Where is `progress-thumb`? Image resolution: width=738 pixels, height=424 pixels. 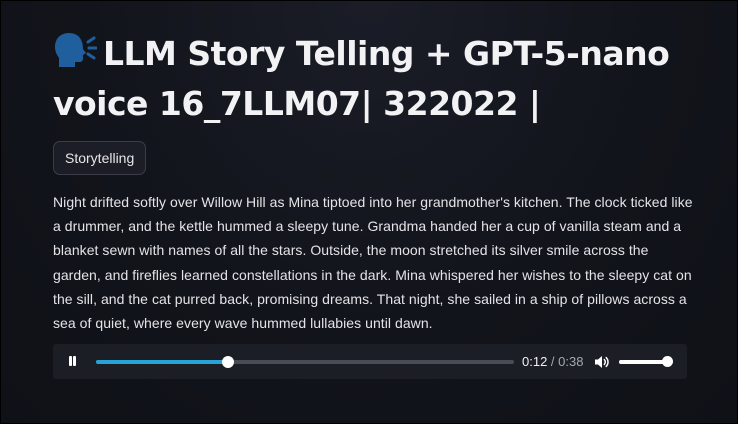 progress-thumb is located at coordinates (228, 361).